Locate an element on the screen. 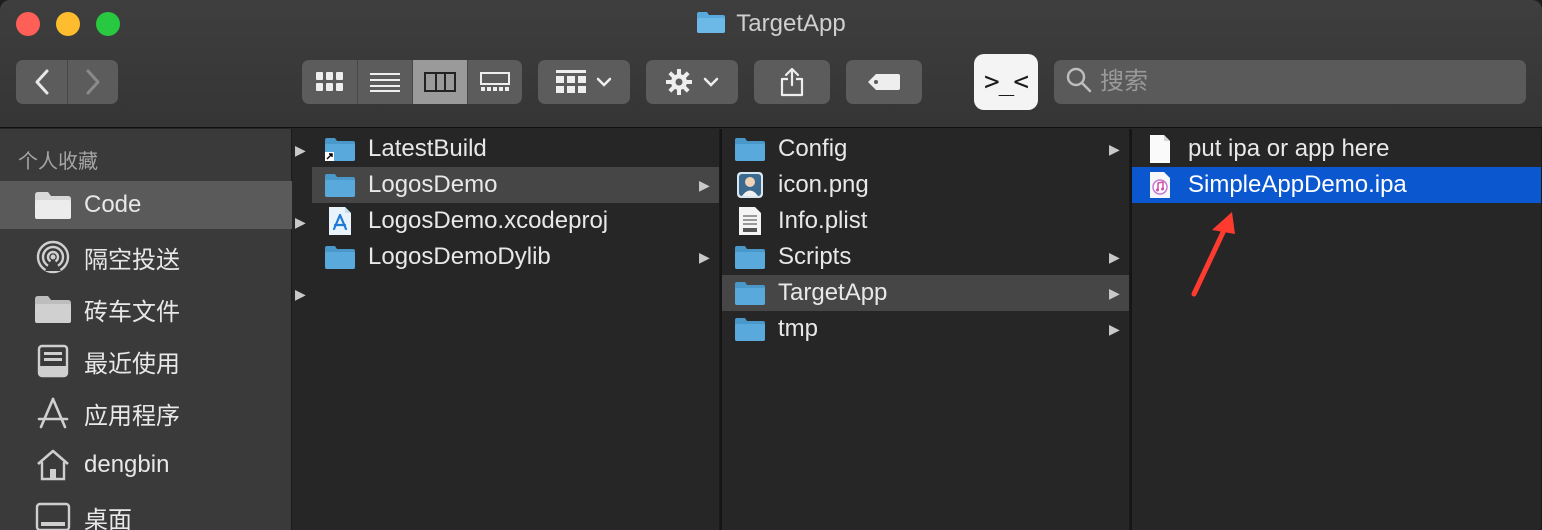  item-label: LatestBuild is located at coordinates (427, 148).